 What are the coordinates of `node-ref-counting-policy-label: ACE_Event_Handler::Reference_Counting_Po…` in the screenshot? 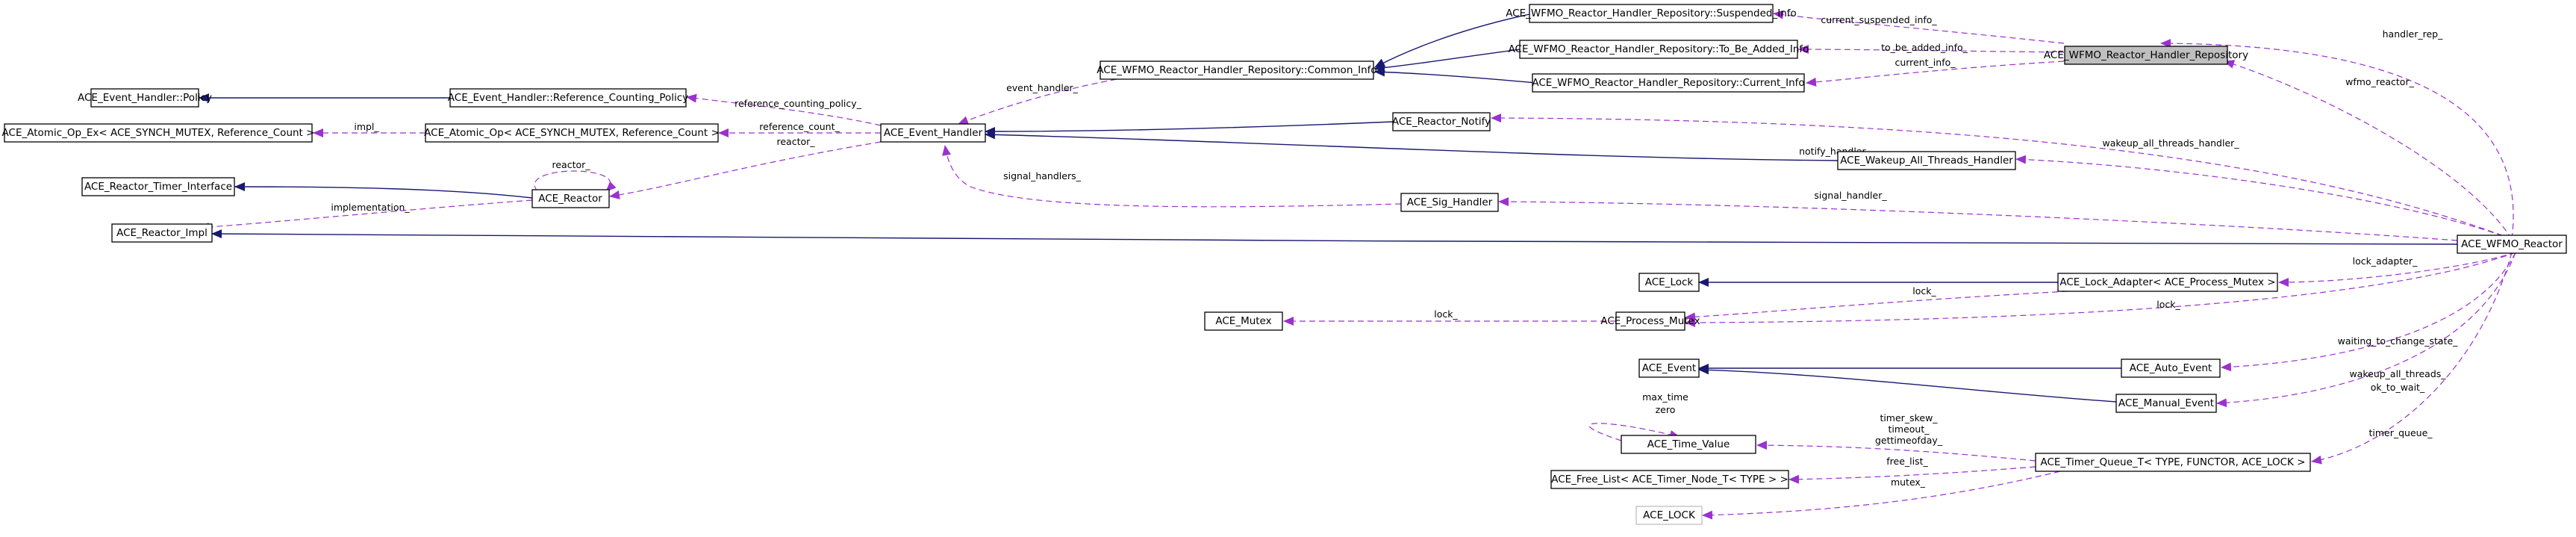 It's located at (568, 98).